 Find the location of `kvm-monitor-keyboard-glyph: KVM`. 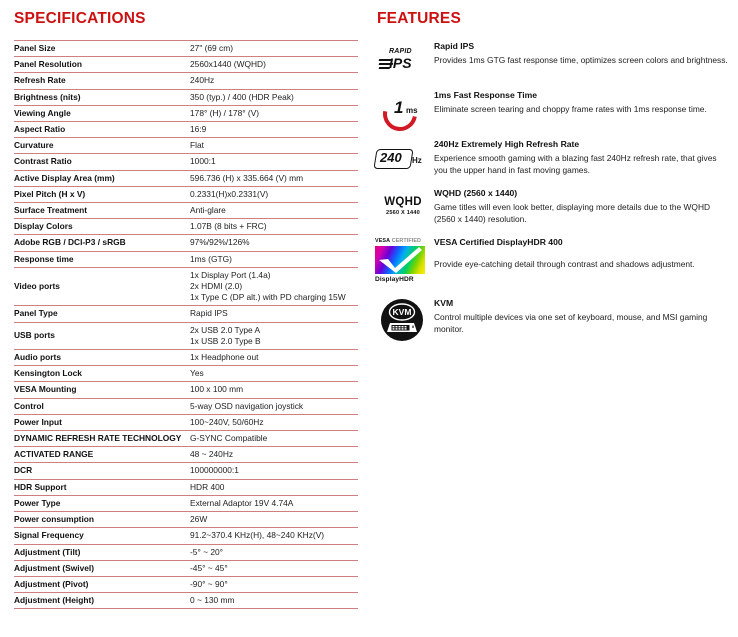

kvm-monitor-keyboard-glyph: KVM is located at coordinates (402, 317).